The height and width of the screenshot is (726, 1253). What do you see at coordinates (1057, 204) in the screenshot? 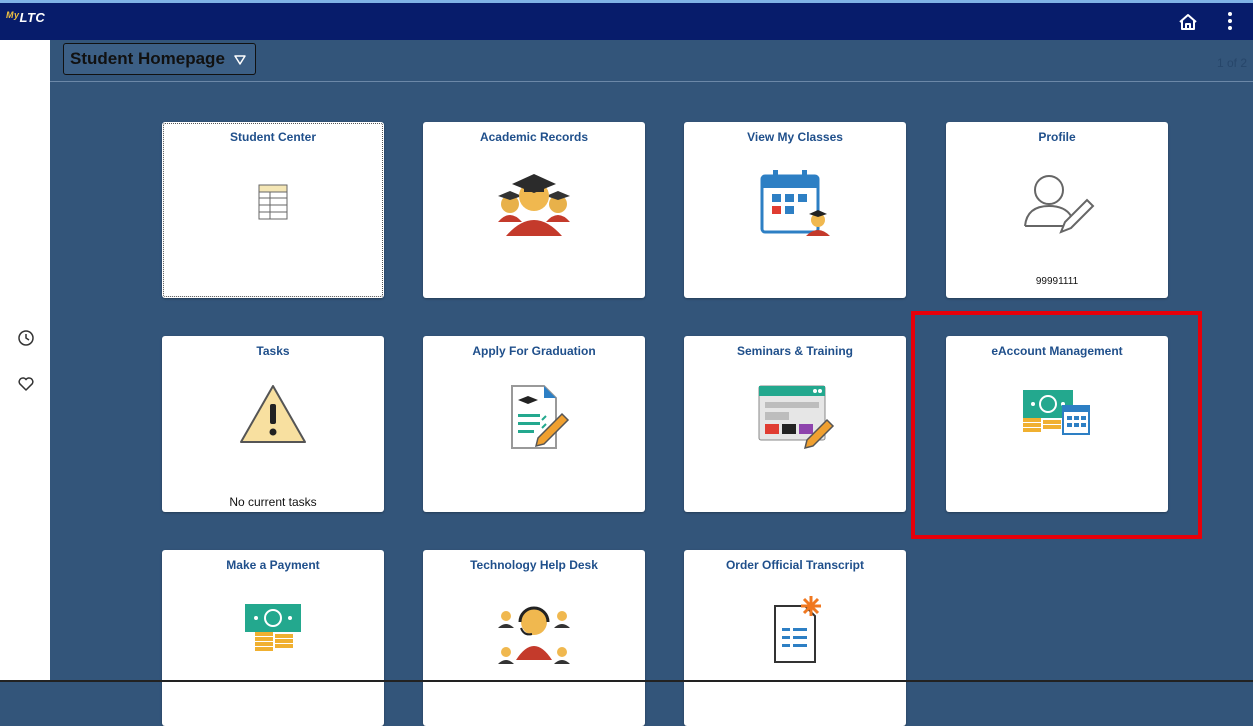
I see `profile-edit-icon` at bounding box center [1057, 204].